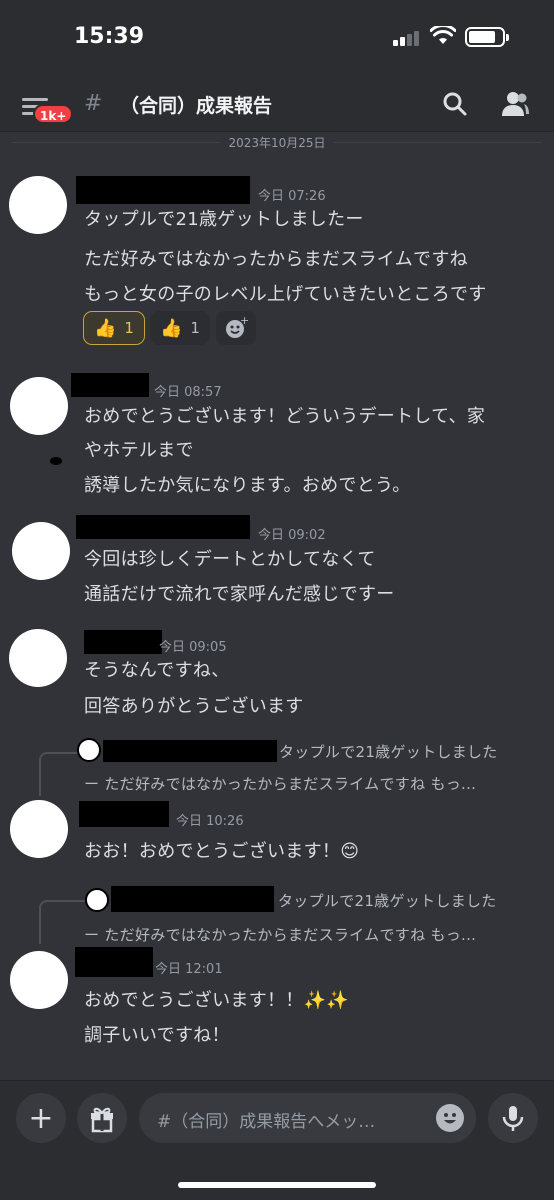 This screenshot has height=1200, width=554. I want to click on message-timestamp: 今日 09:02, so click(292, 535).